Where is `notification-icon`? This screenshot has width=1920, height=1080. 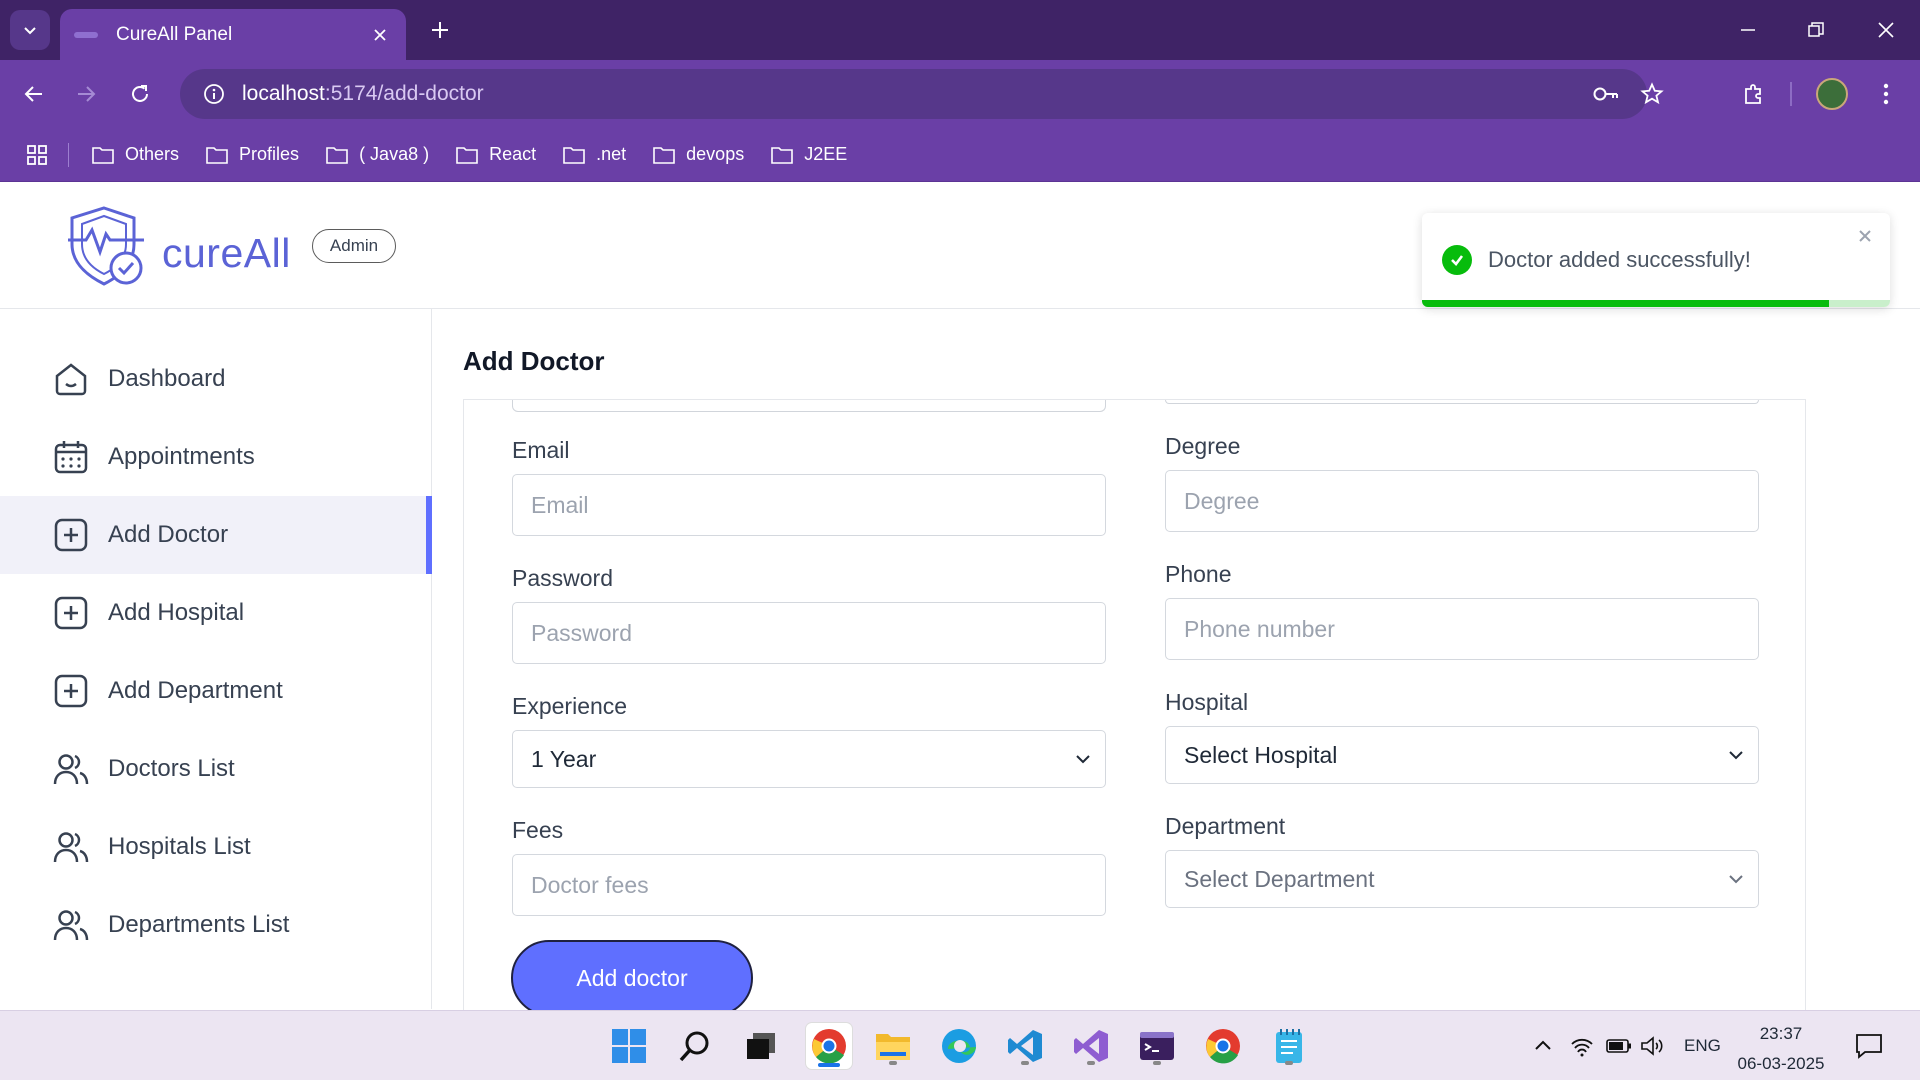
notification-icon is located at coordinates (1869, 1046).